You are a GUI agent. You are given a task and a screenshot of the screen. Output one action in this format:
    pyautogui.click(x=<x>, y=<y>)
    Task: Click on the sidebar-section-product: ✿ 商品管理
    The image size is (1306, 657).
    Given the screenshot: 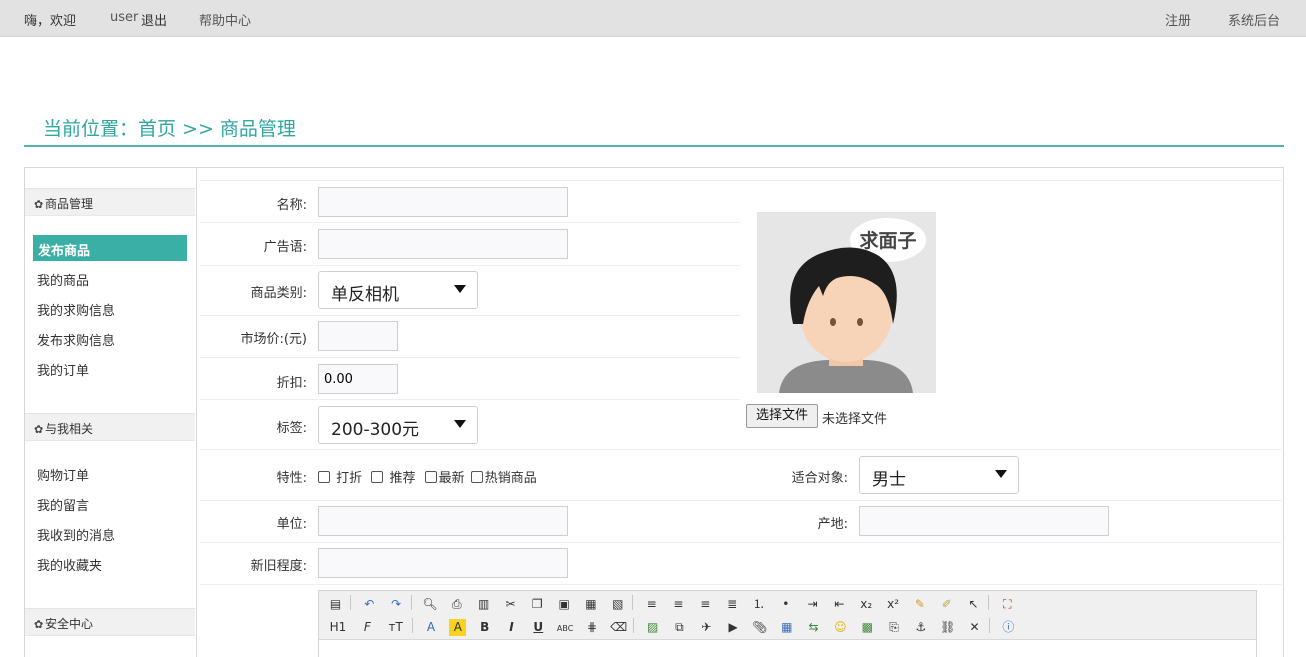 What is the action you would take?
    pyautogui.click(x=110, y=202)
    